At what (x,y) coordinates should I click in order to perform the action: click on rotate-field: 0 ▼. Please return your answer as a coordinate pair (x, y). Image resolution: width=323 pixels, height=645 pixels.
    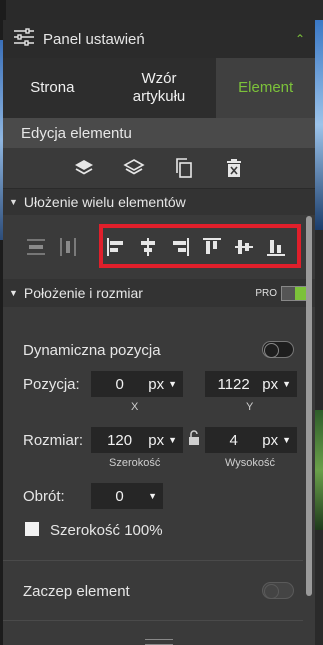
    Looking at the image, I should click on (127, 496).